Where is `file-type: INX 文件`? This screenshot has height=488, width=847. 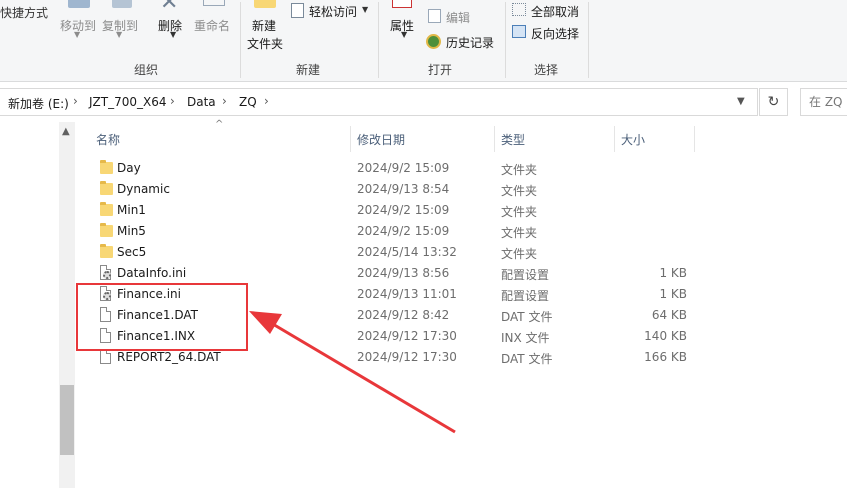
file-type: INX 文件 is located at coordinates (525, 338).